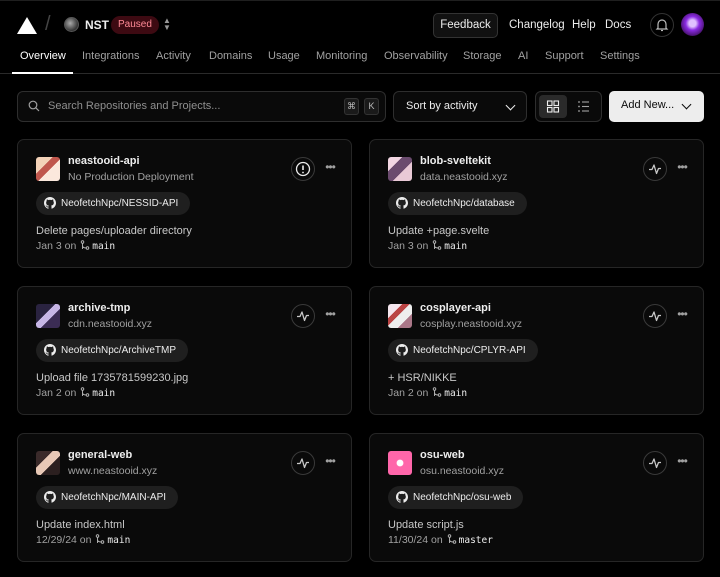 The height and width of the screenshot is (577, 720). I want to click on project-domain: www.neastooid.xyz, so click(112, 471).